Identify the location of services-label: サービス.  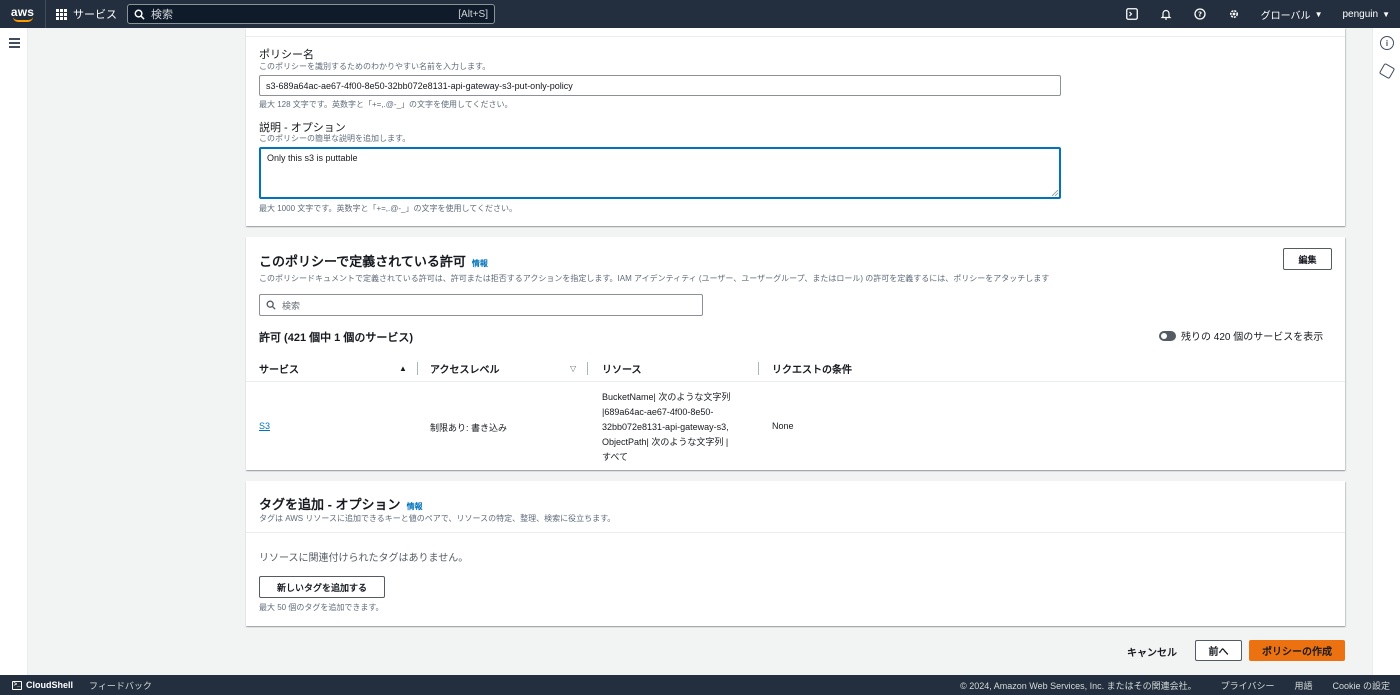
(95, 15).